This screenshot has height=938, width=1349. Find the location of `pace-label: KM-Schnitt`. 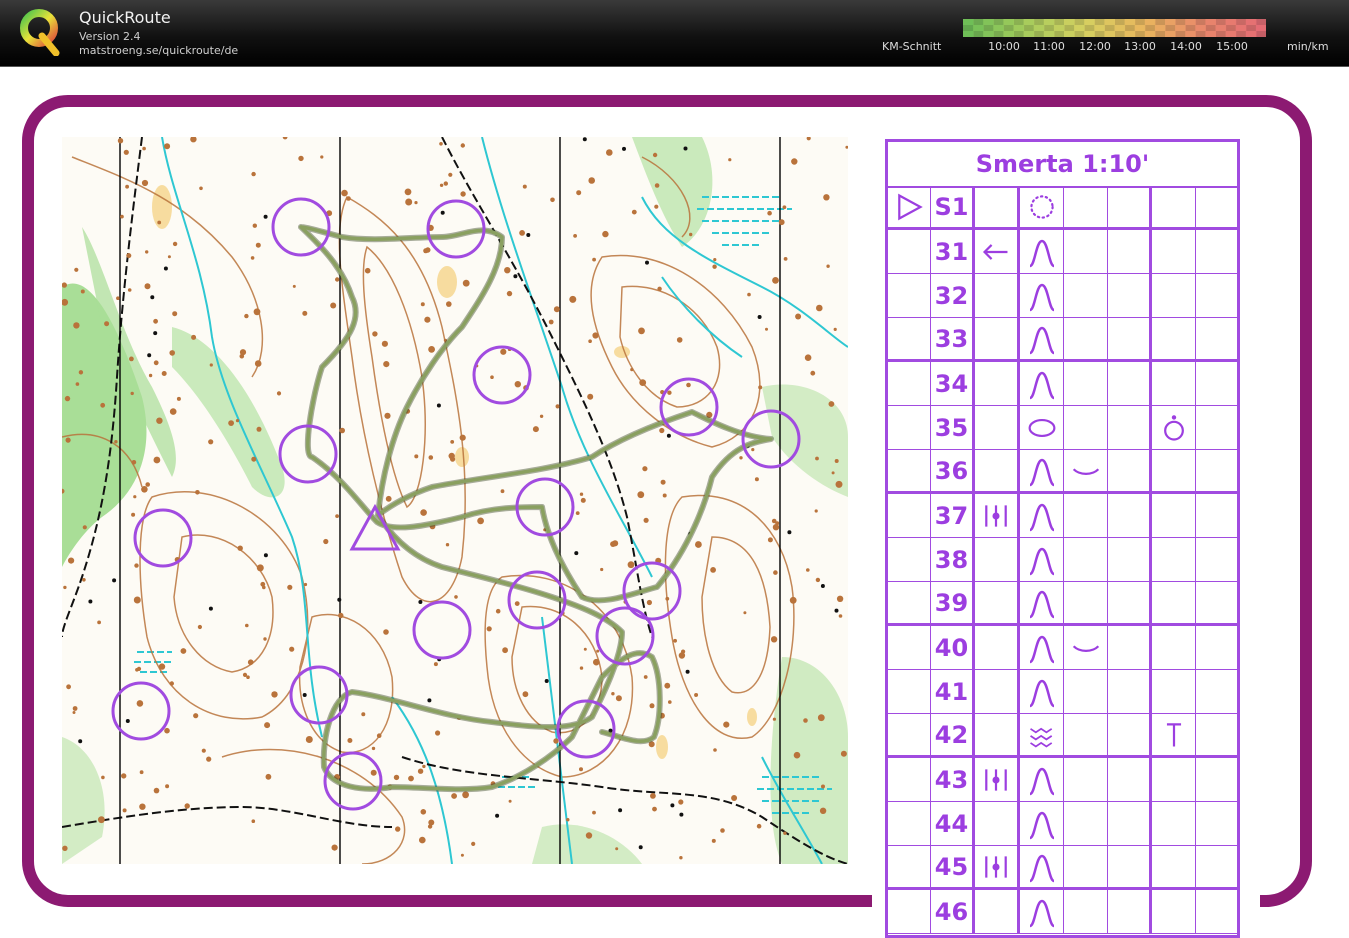

pace-label: KM-Schnitt is located at coordinates (912, 46).